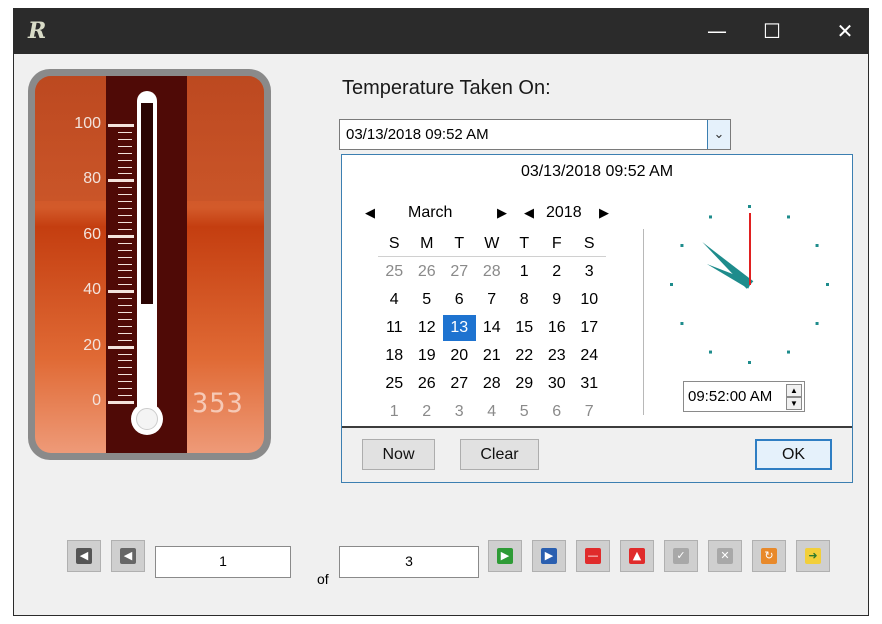 This screenshot has height=624, width=882. Describe the element at coordinates (92, 179) in the screenshot. I see `scale-label: 80` at that location.